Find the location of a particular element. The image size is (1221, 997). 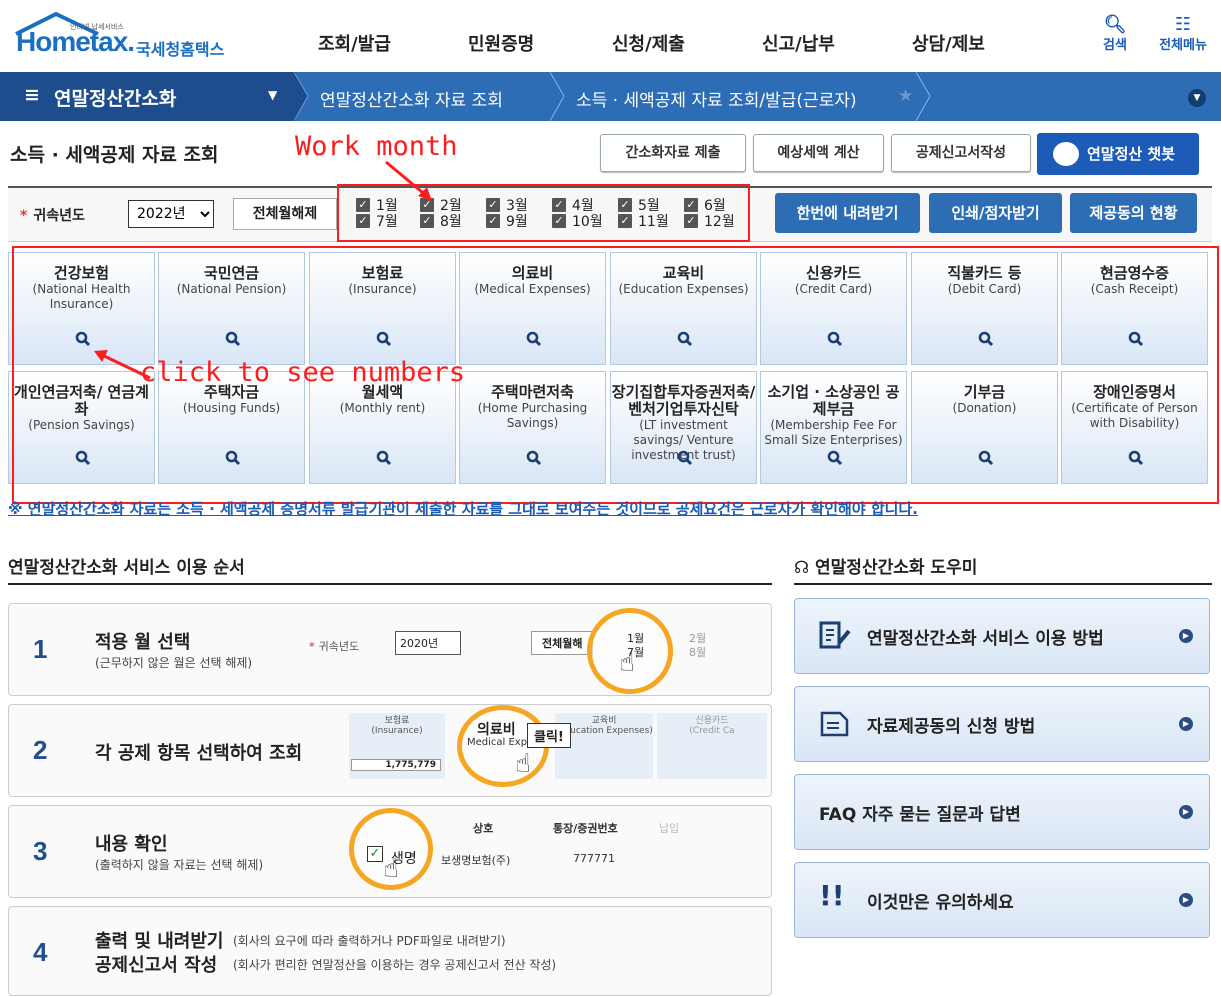

breadcrumb-2: 소득 · 세액공제 자료 조회/발급(근로자) is located at coordinates (716, 98).